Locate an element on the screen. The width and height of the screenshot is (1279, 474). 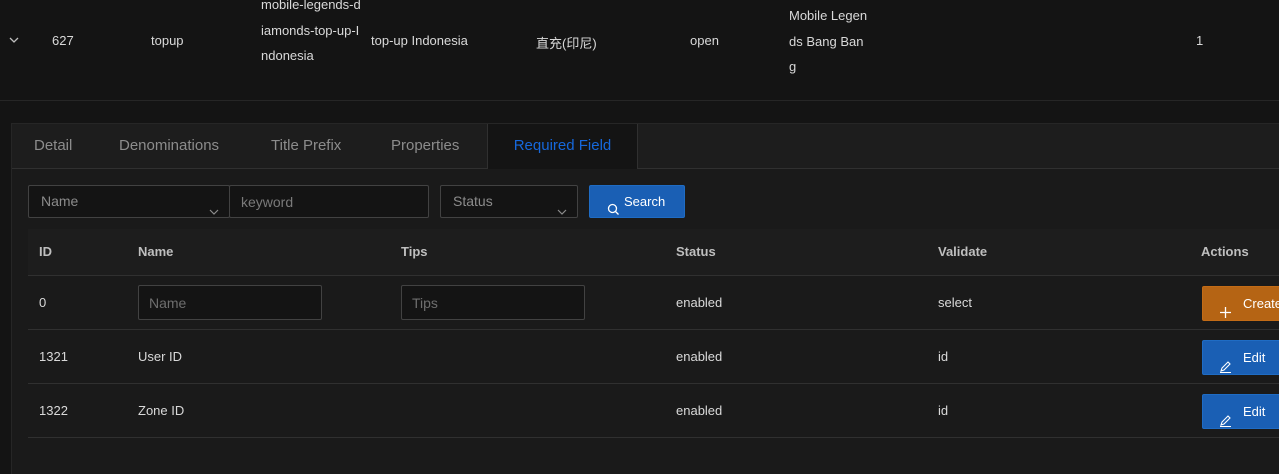
parent-title-cn: 直充(印尼) is located at coordinates (566, 43).